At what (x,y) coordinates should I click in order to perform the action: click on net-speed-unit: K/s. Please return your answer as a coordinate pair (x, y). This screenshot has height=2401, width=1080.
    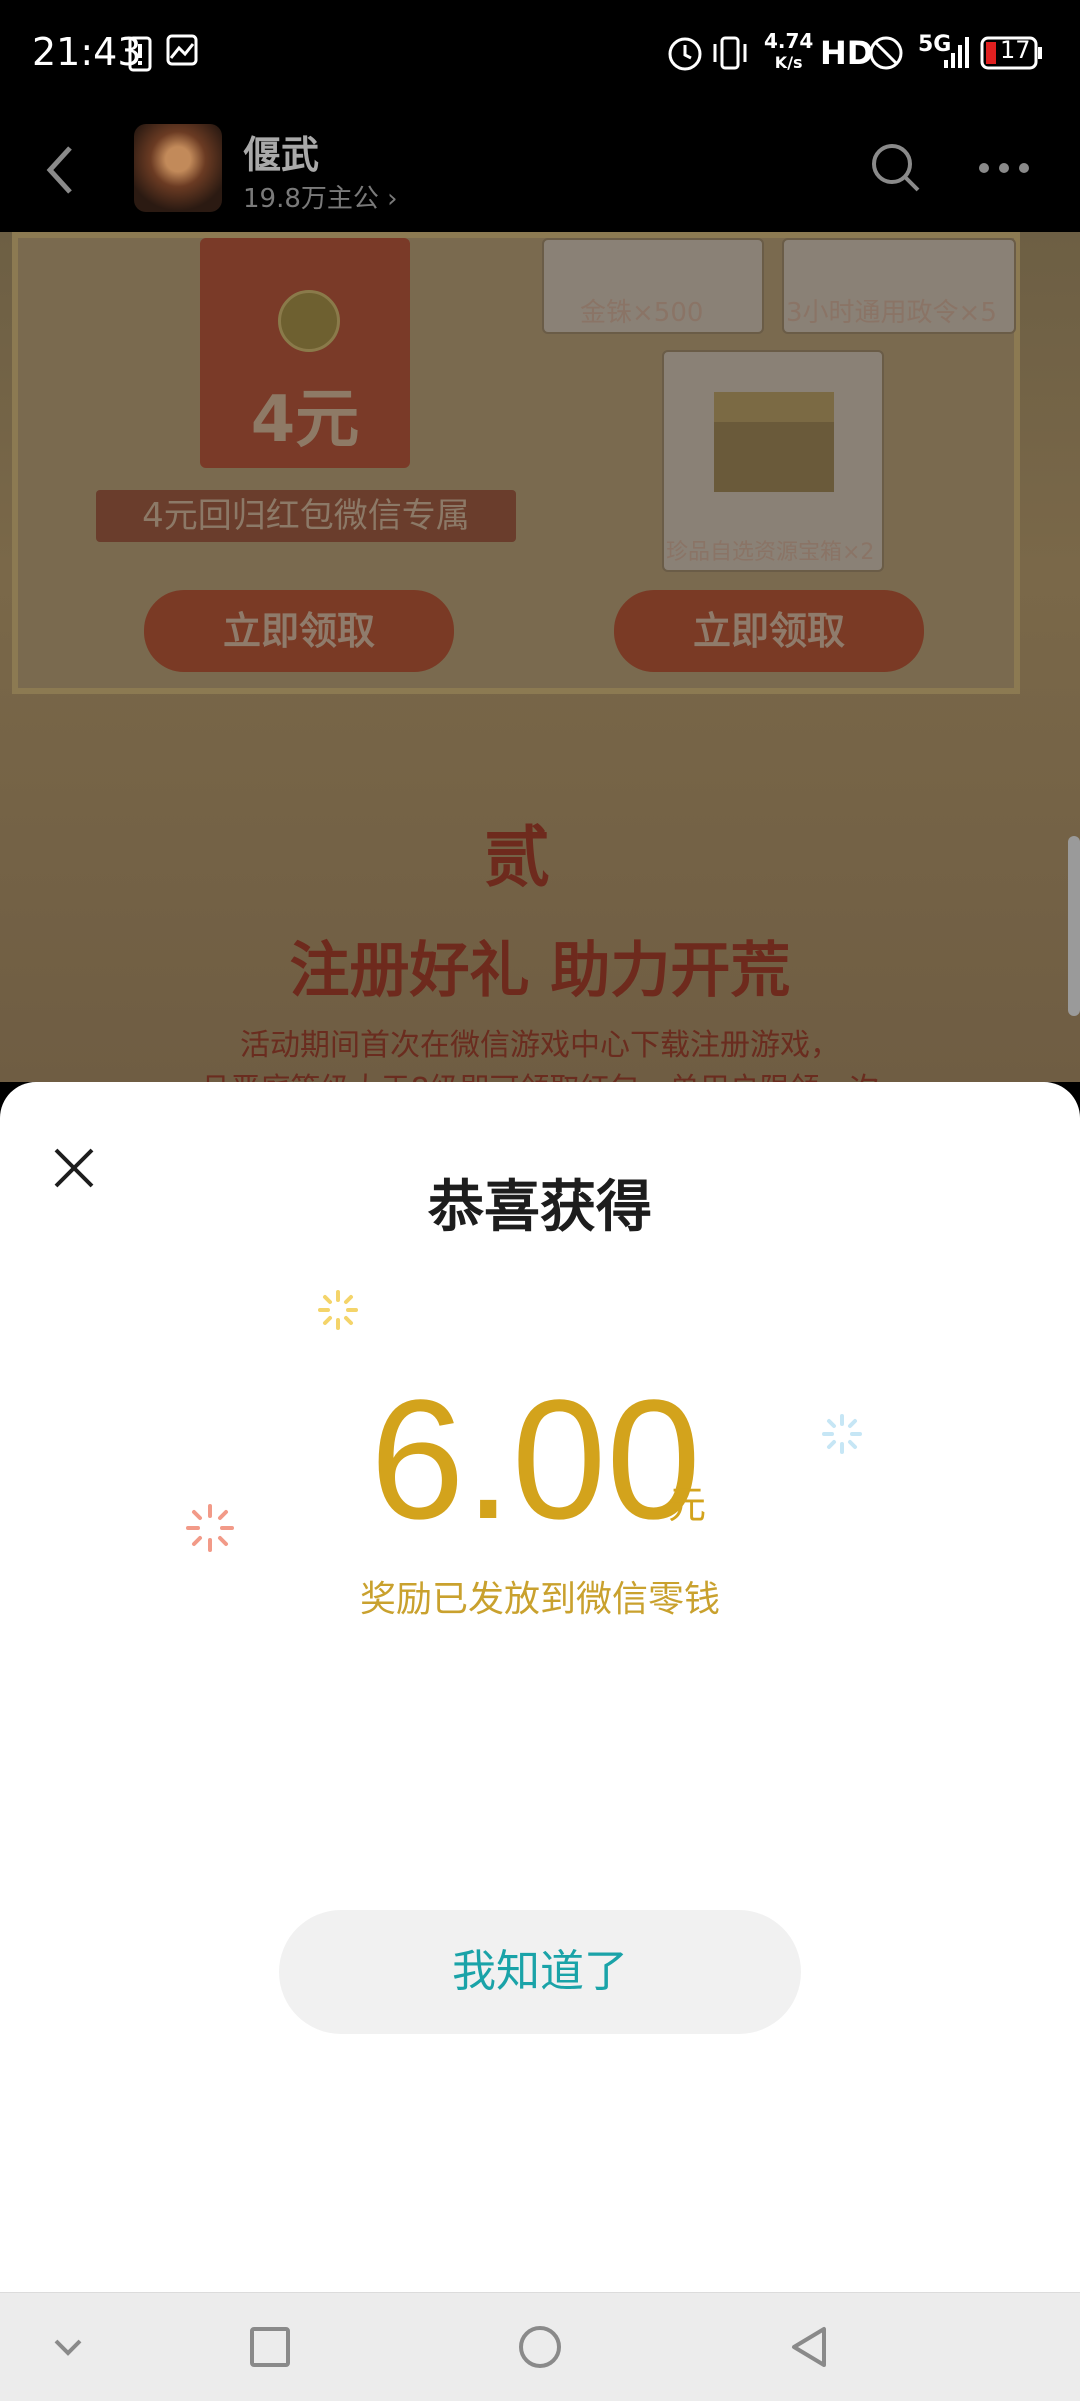
    Looking at the image, I should click on (788, 62).